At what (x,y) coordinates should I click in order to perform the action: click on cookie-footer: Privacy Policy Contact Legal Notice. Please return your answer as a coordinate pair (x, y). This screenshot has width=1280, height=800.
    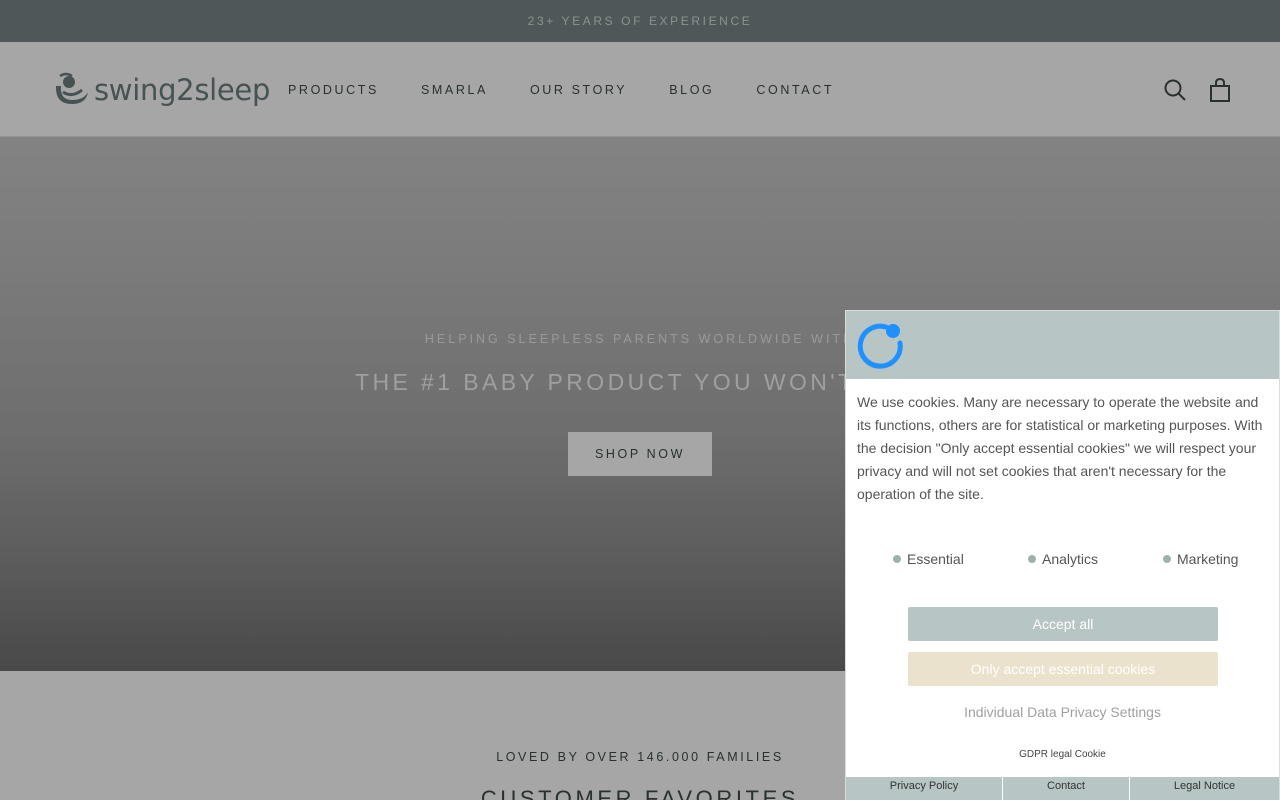
    Looking at the image, I should click on (1062, 788).